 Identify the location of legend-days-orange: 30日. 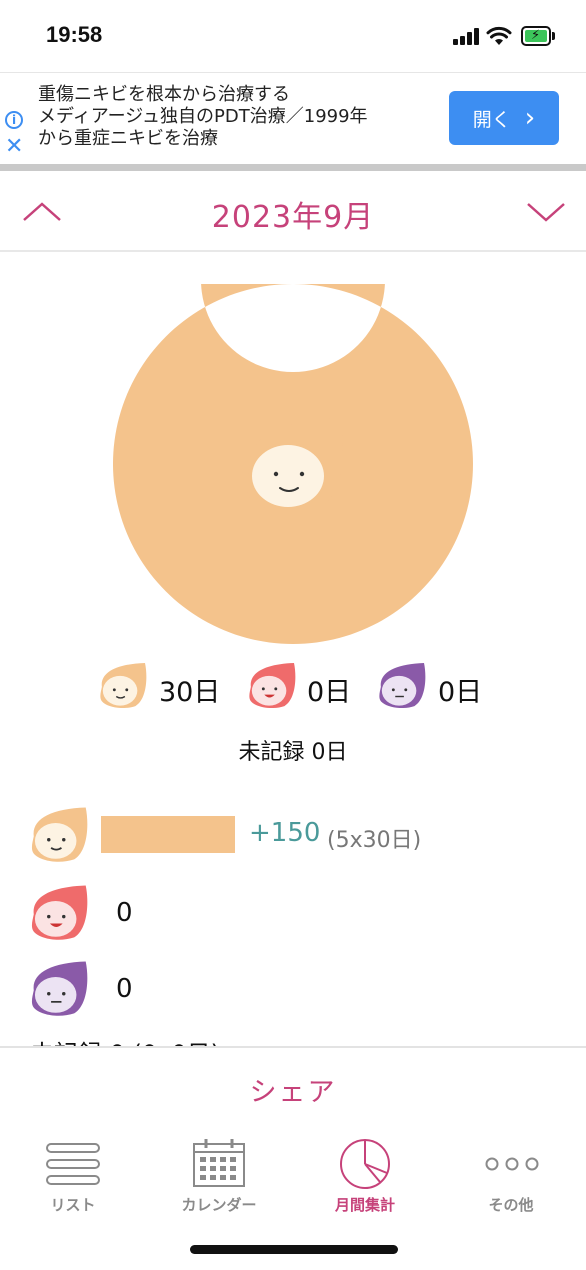
(190, 692).